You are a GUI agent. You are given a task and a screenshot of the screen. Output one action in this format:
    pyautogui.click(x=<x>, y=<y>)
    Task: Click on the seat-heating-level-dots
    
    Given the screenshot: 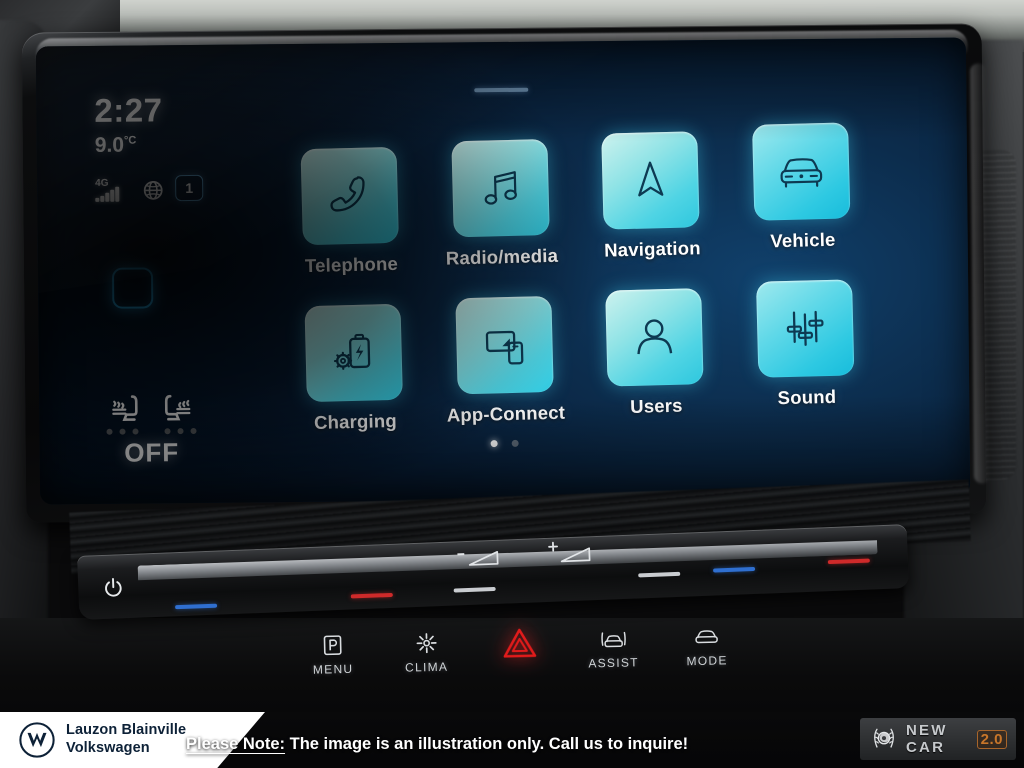 What is the action you would take?
    pyautogui.click(x=151, y=431)
    